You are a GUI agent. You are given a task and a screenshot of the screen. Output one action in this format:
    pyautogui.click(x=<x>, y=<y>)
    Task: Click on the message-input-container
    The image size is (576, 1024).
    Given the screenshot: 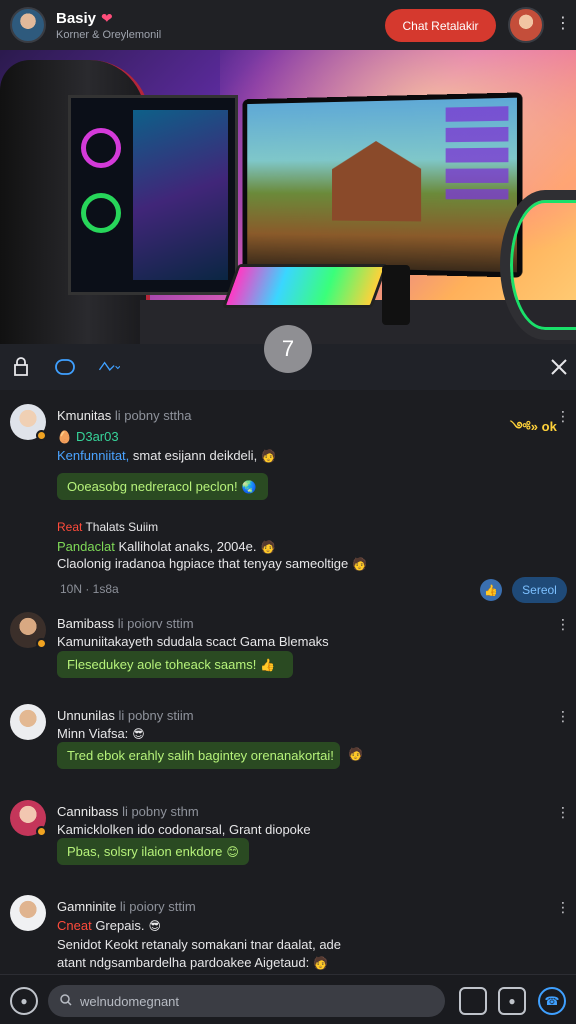 What is the action you would take?
    pyautogui.click(x=246, y=1001)
    